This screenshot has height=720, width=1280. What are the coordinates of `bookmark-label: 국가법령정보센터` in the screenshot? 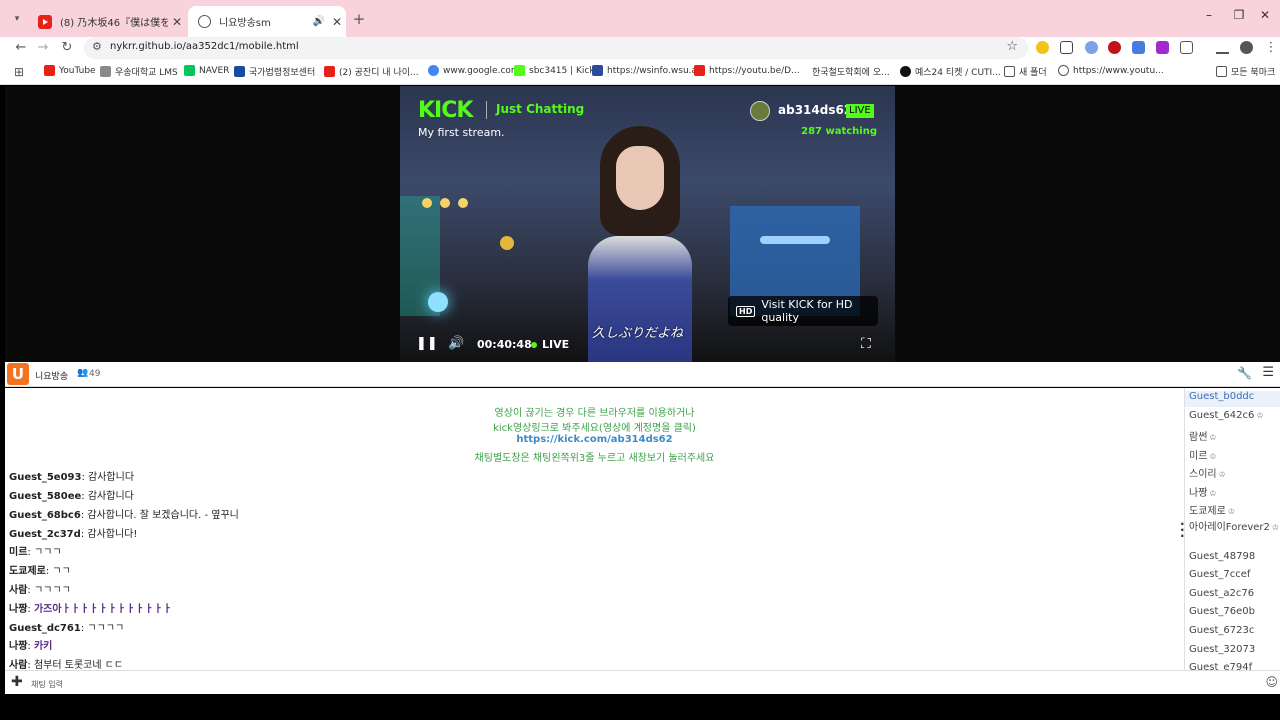 It's located at (282, 73).